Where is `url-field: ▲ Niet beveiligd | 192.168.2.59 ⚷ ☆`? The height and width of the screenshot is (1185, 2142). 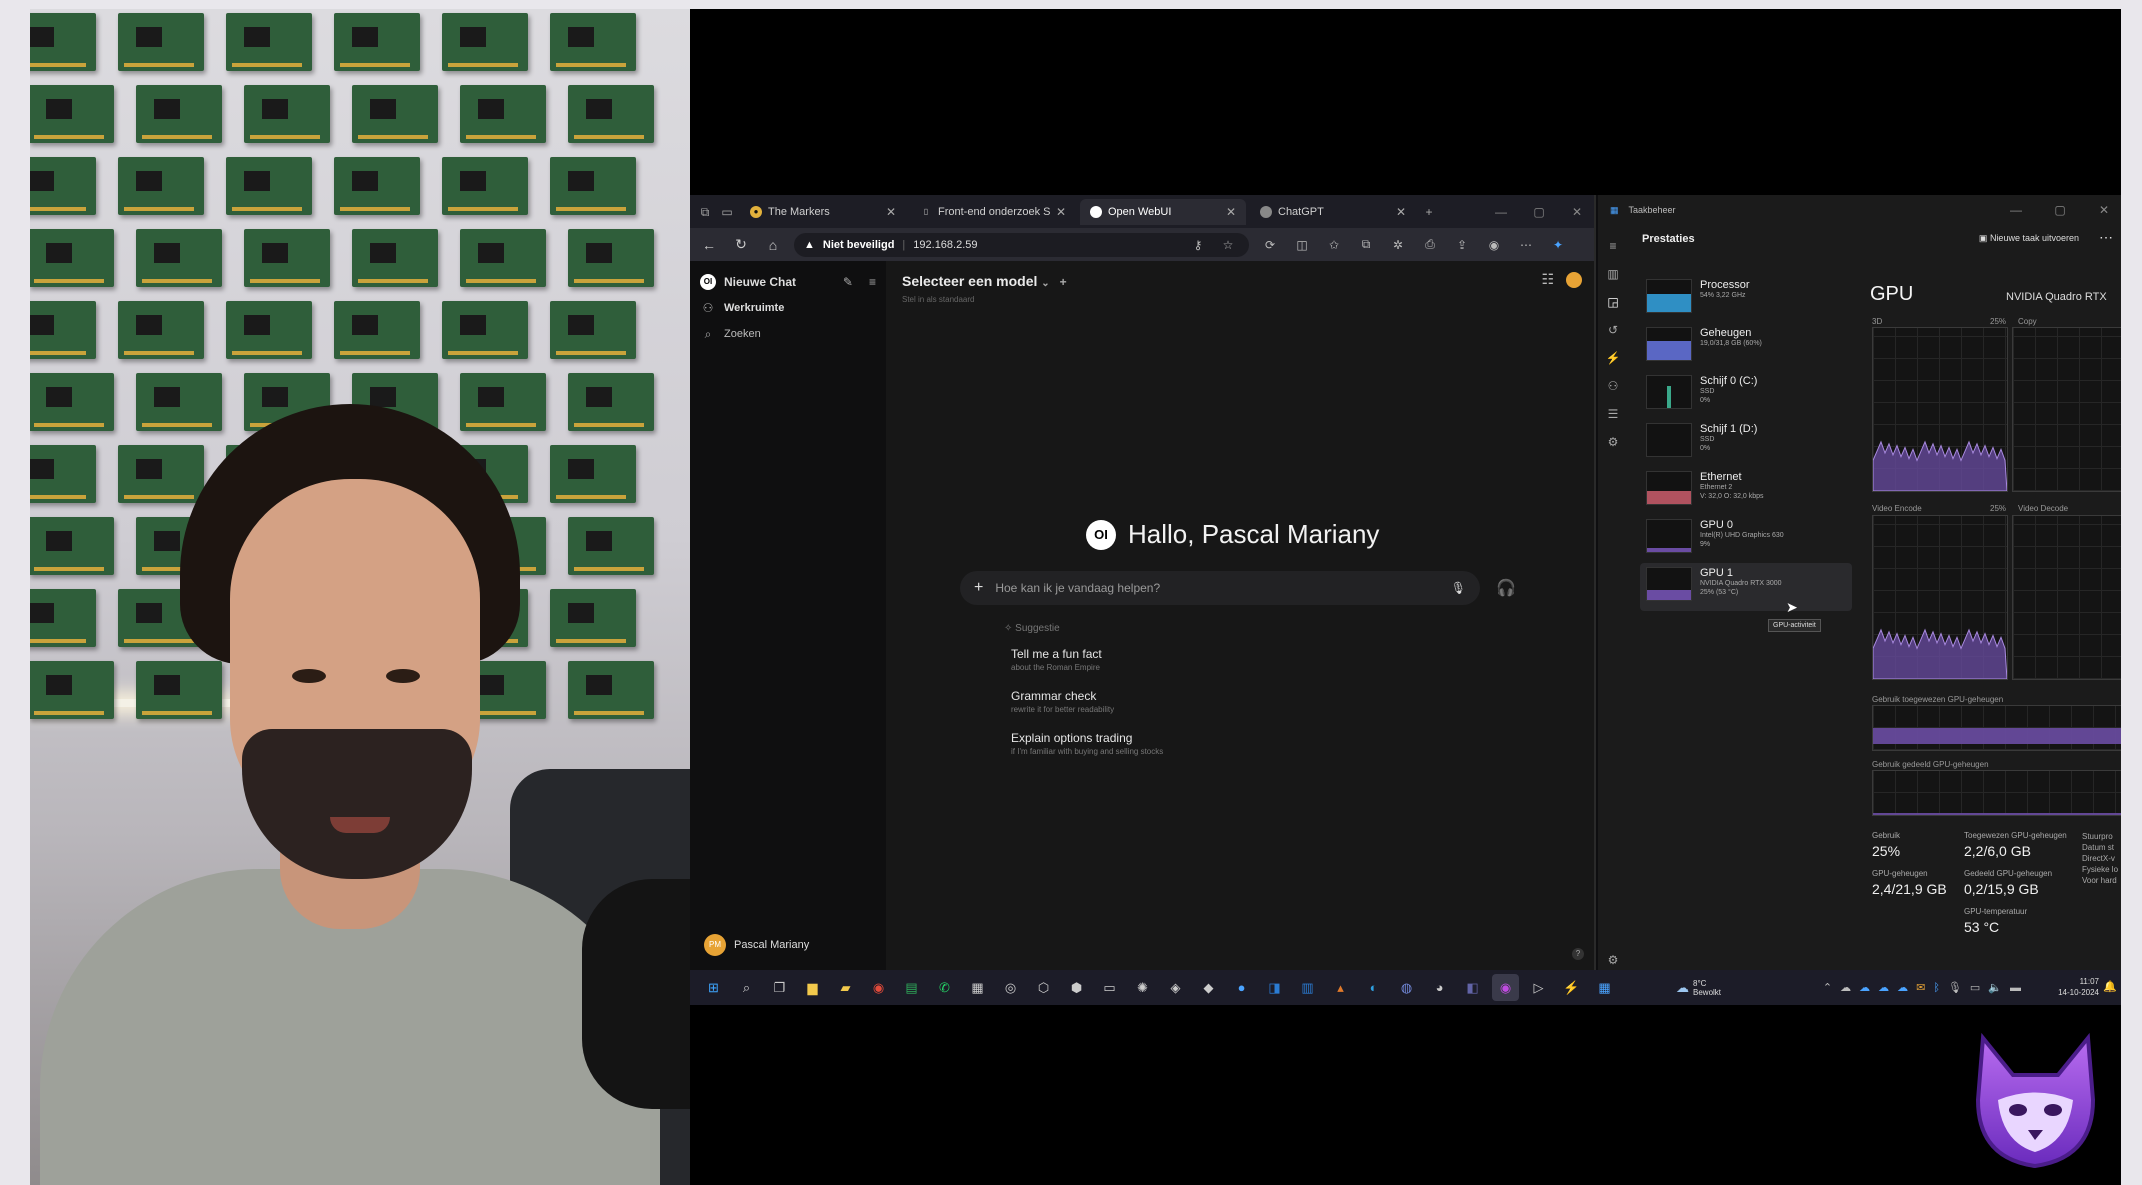
url-field: ▲ Niet beveiligd | 192.168.2.59 ⚷ ☆ is located at coordinates (1021, 244).